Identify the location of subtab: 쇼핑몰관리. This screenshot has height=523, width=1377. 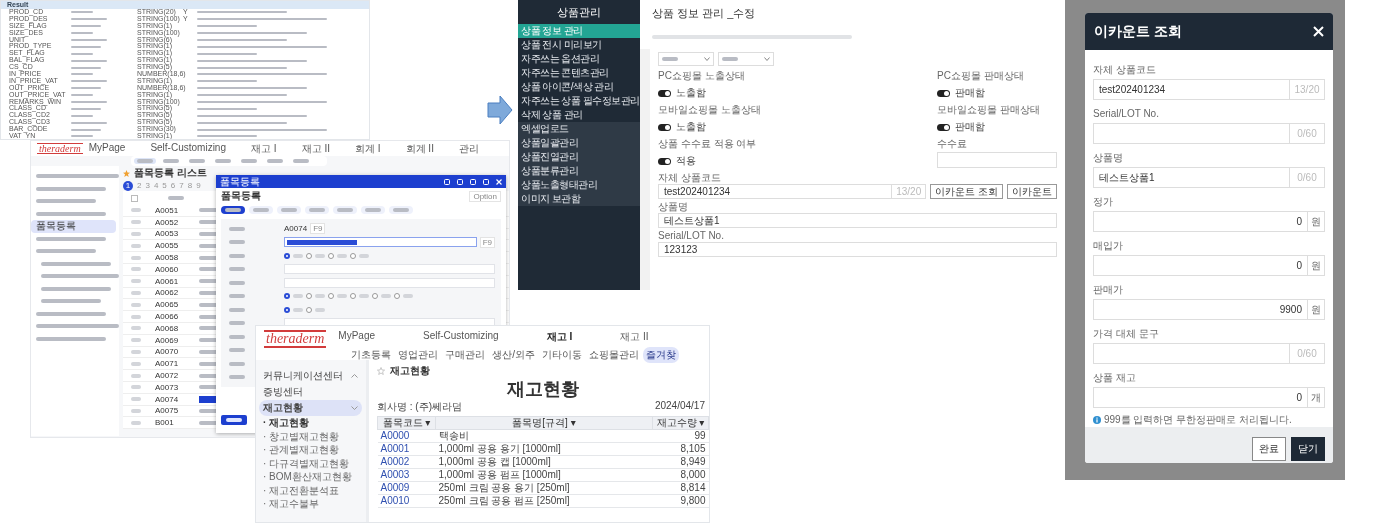
(614, 355).